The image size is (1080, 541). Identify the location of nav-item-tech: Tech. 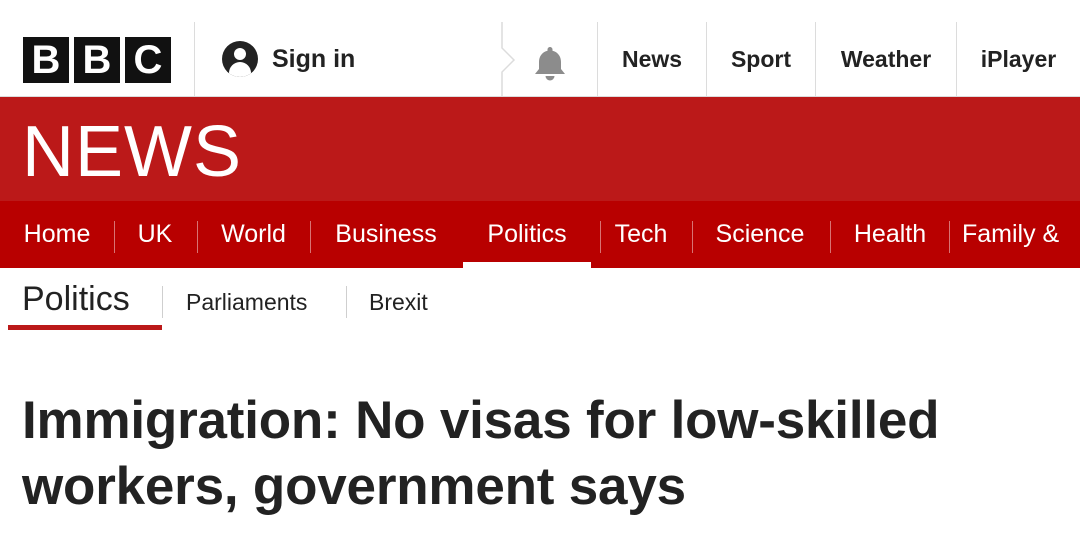
(641, 234).